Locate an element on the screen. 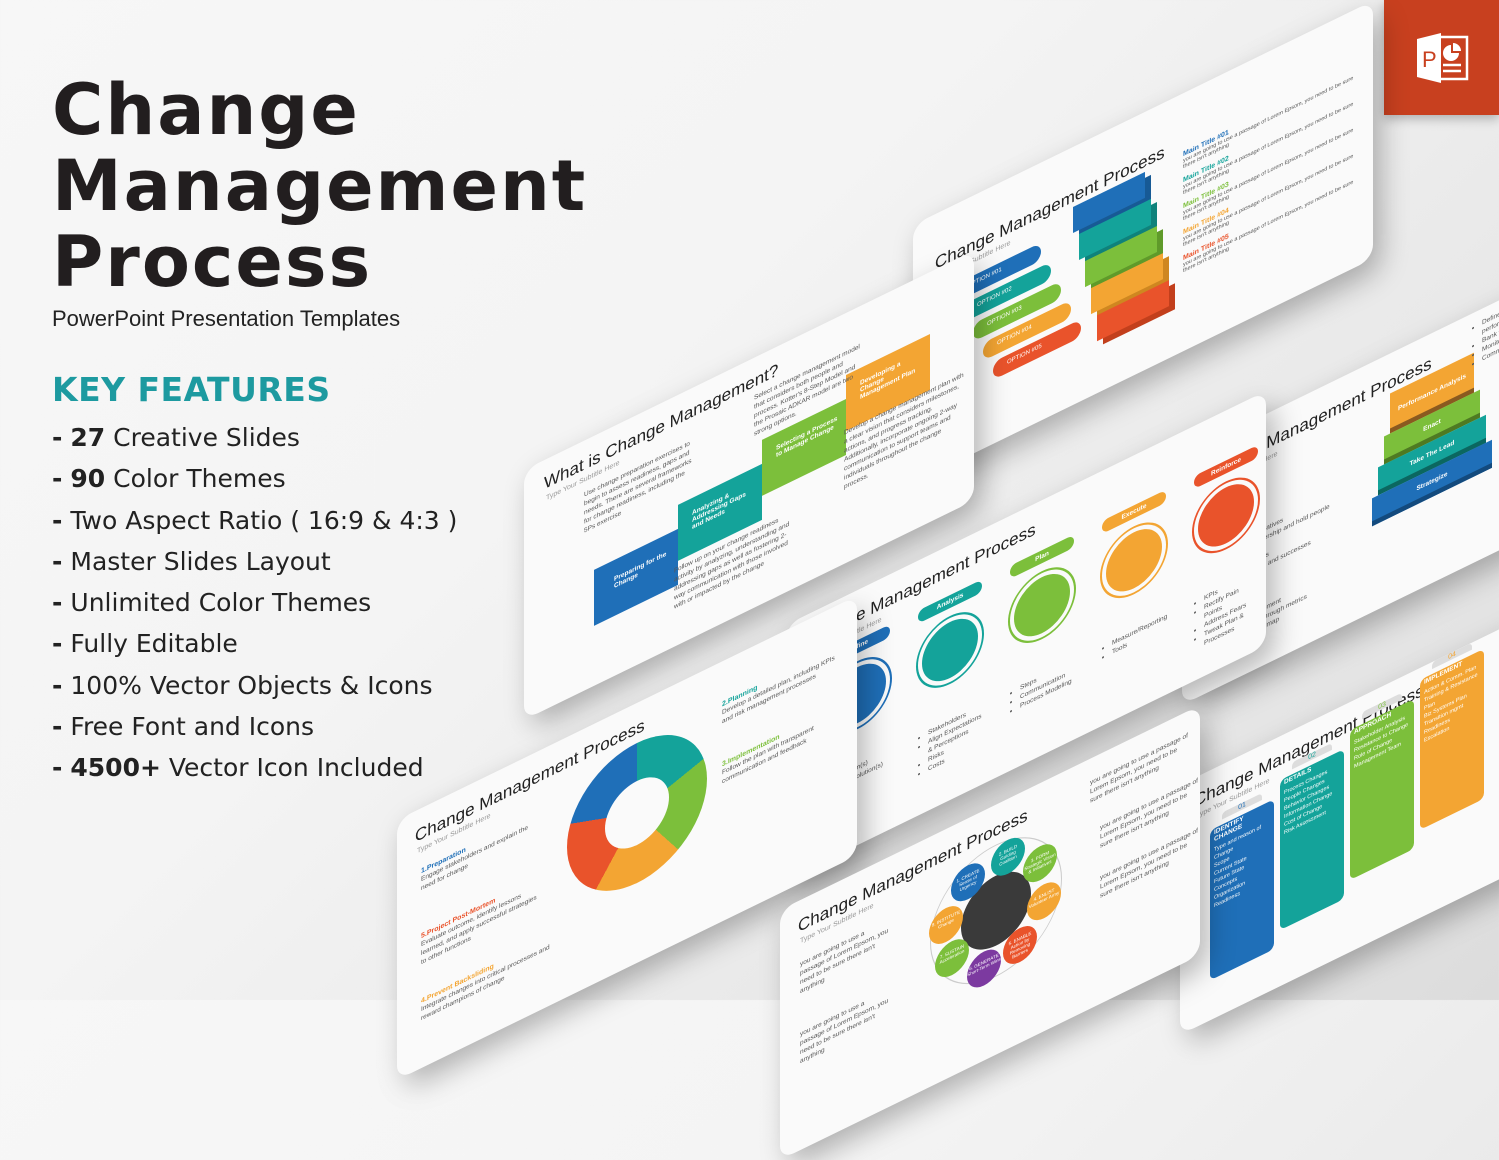 This screenshot has height=1160, width=1499. donut-hole is located at coordinates (637, 813).